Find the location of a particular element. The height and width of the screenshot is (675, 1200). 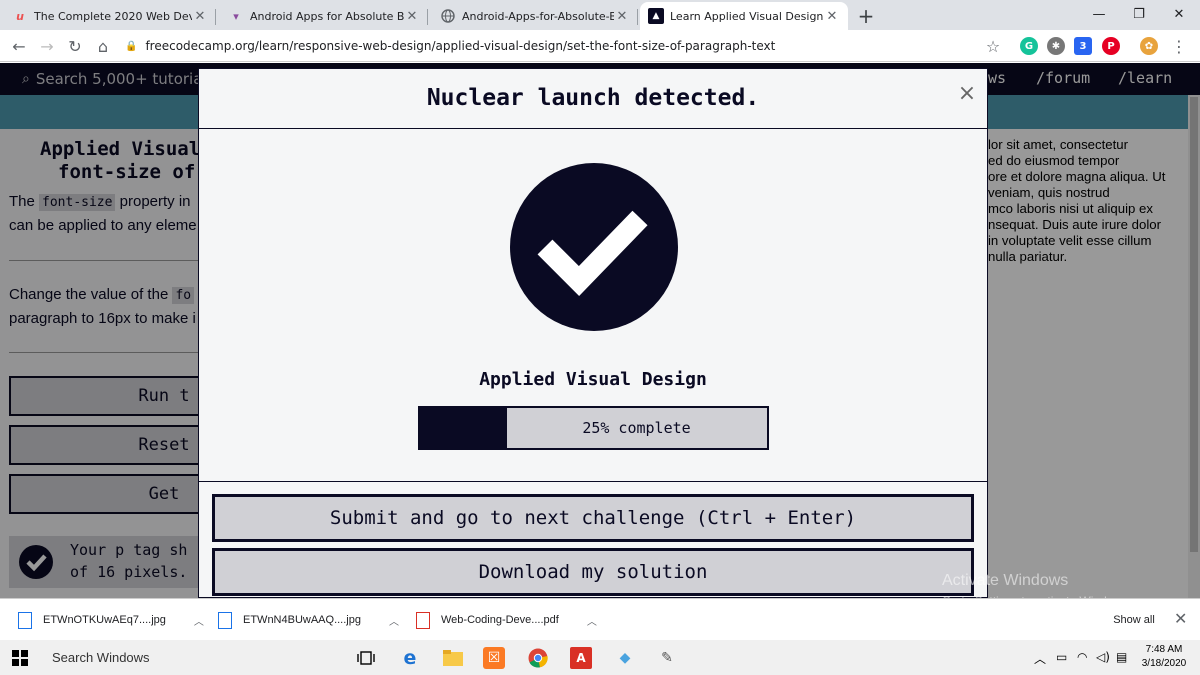

reload-button: ↻ is located at coordinates (75, 46).